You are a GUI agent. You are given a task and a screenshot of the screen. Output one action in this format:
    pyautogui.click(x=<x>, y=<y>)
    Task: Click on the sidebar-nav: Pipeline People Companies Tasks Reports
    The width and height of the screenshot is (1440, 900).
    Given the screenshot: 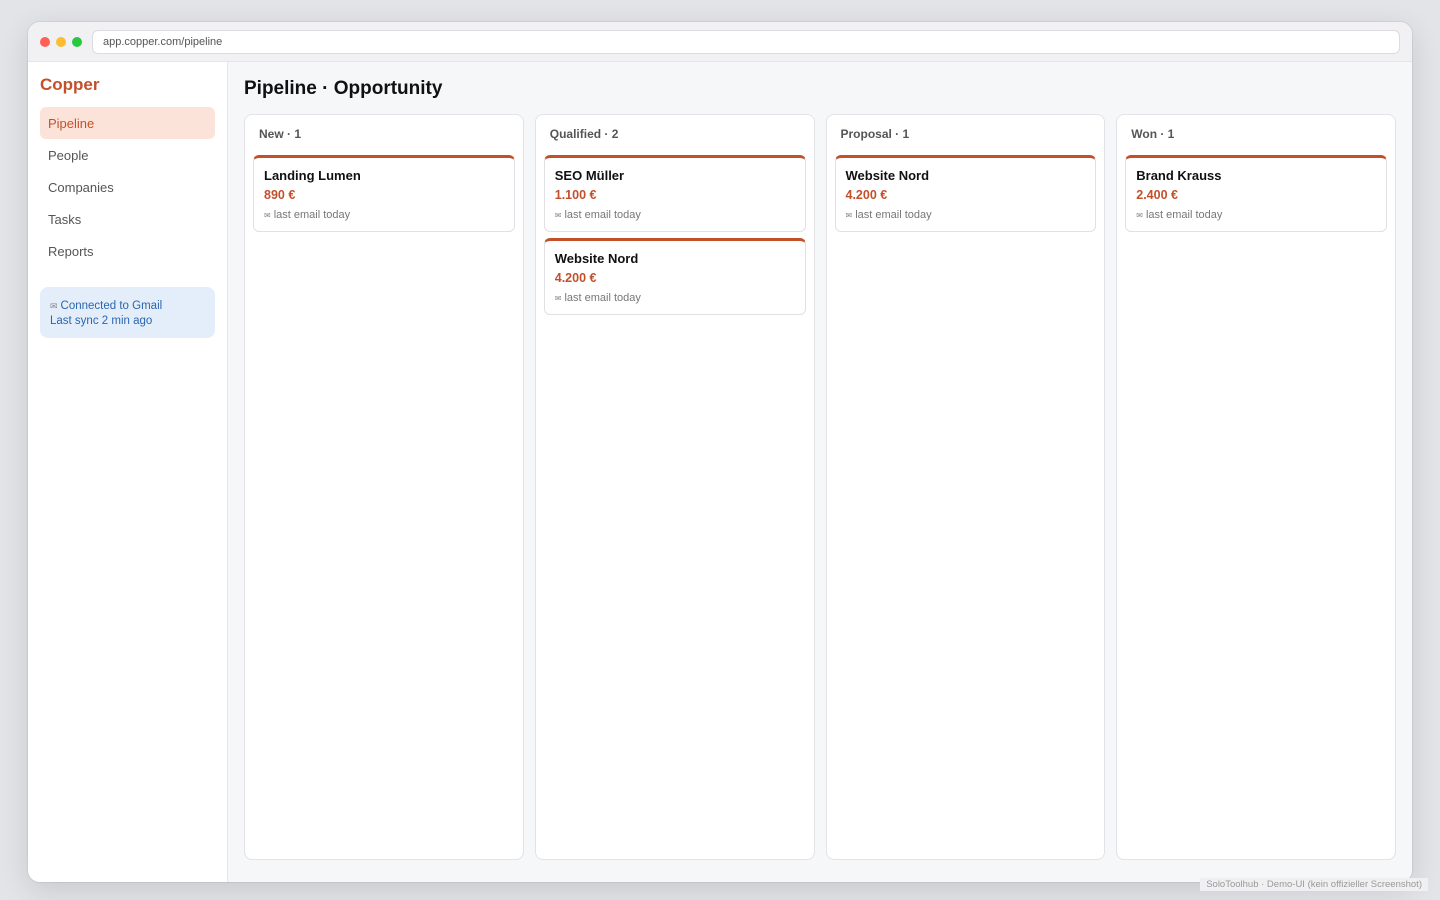 What is the action you would take?
    pyautogui.click(x=127, y=187)
    